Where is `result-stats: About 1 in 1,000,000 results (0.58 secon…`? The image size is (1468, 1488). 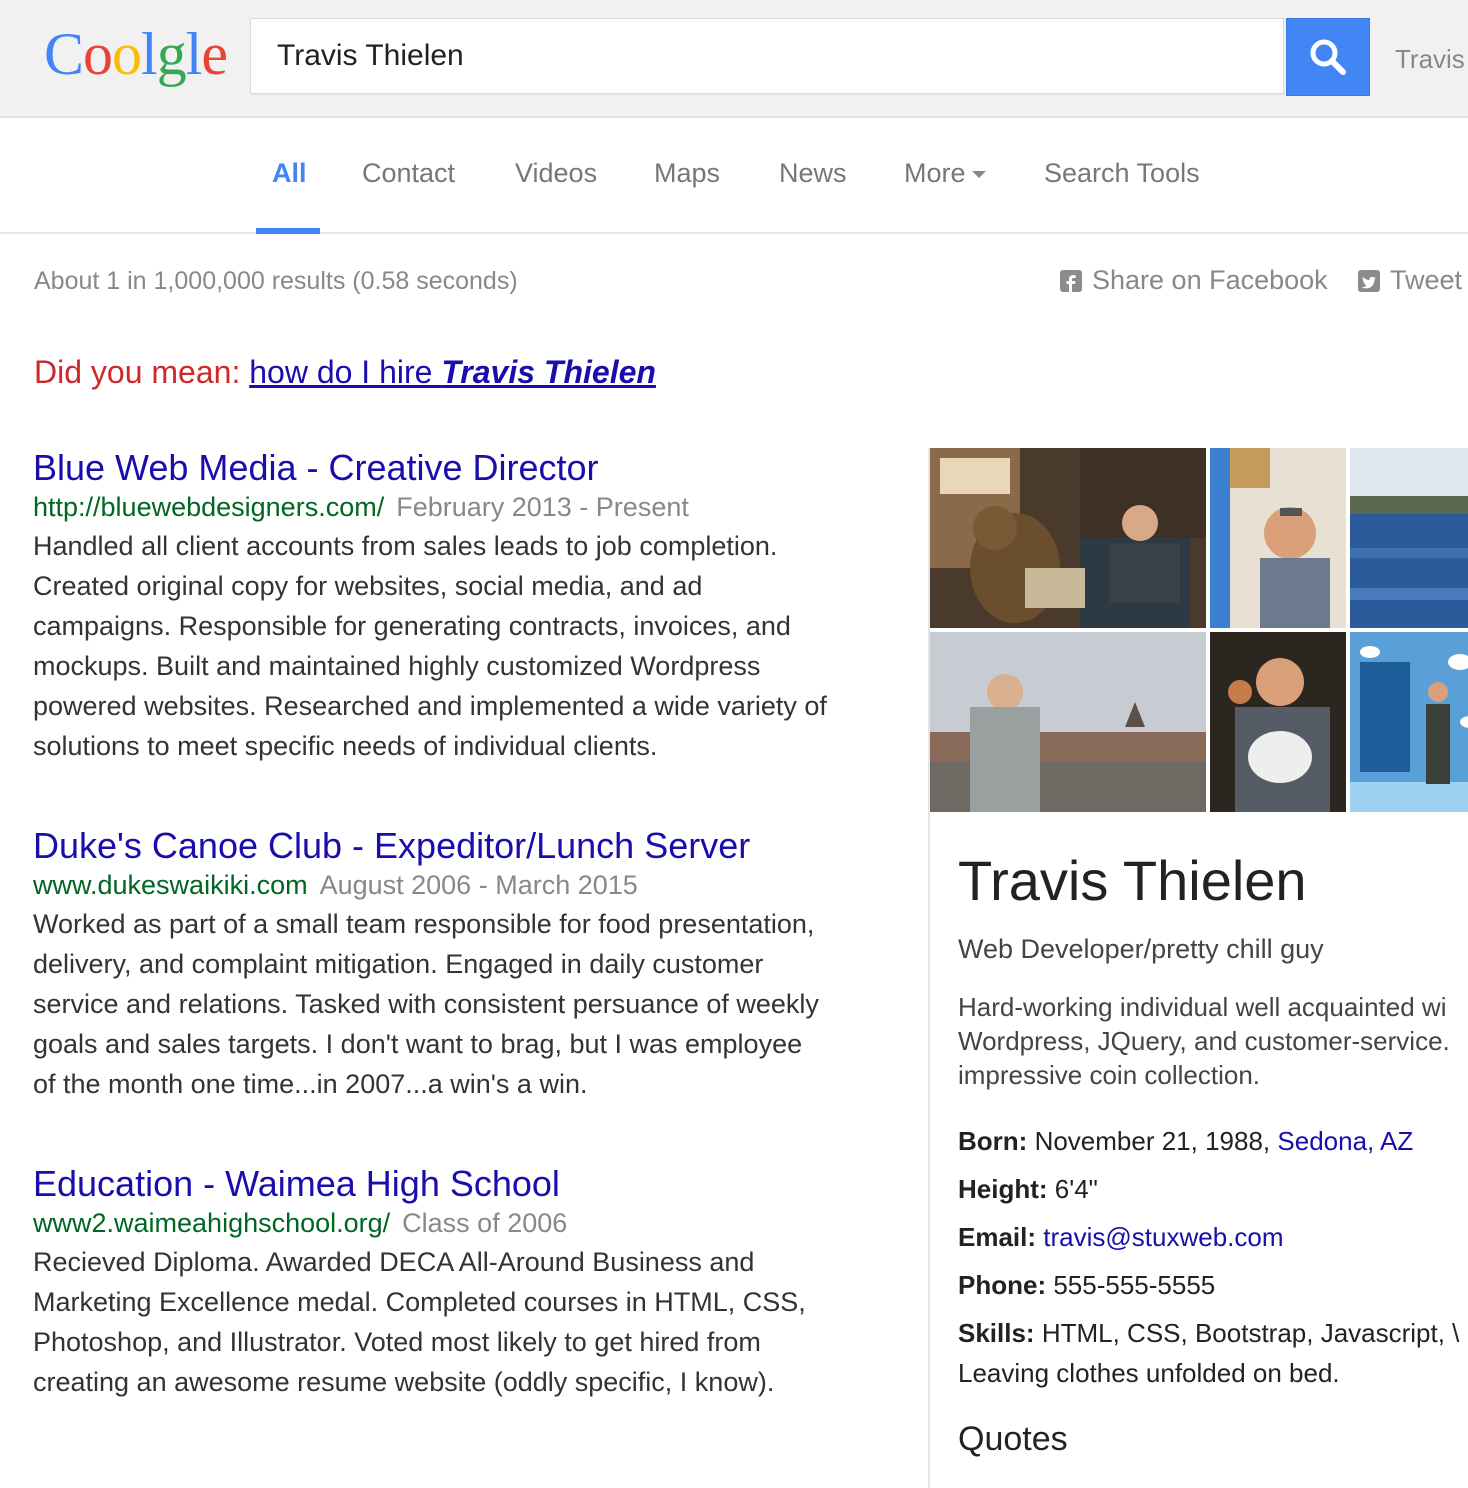
result-stats: About 1 in 1,000,000 results (0.58 secon… is located at coordinates (276, 281).